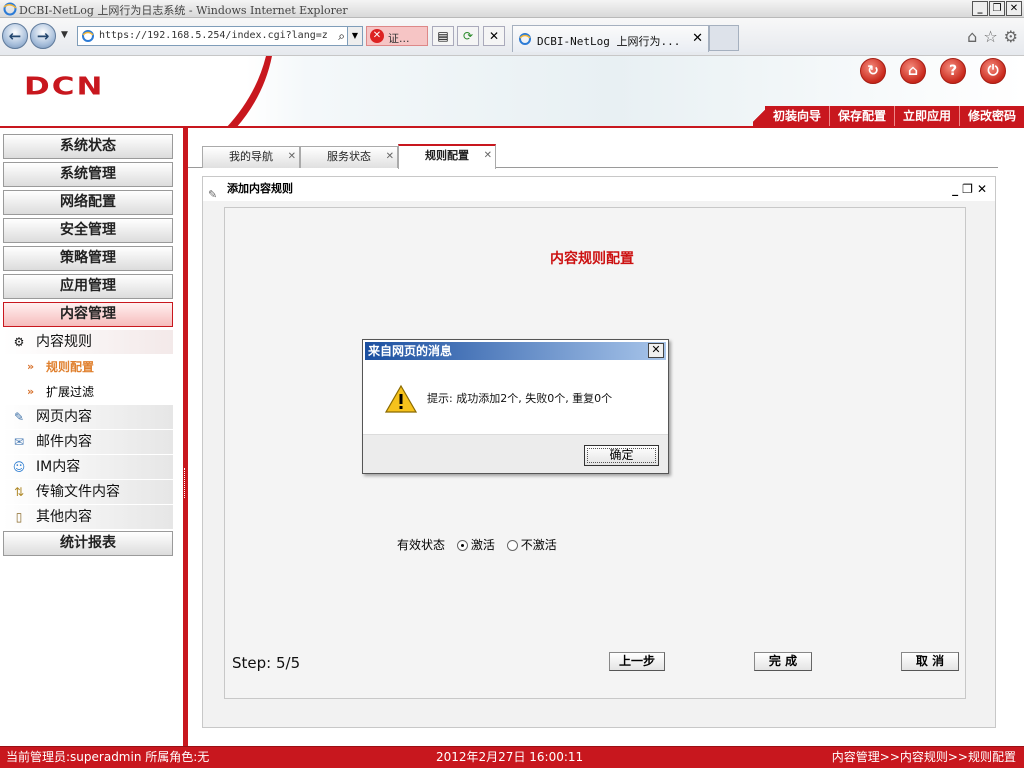  What do you see at coordinates (462, 545) in the screenshot?
I see `radio-active` at bounding box center [462, 545].